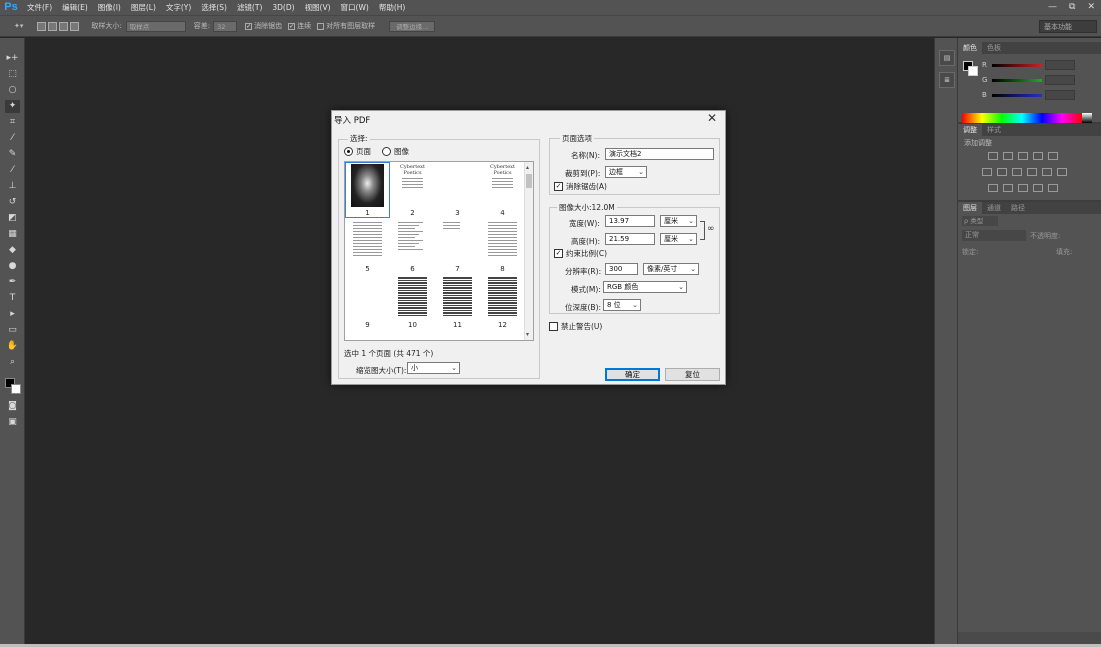 This screenshot has height=647, width=1101. Describe the element at coordinates (367, 302) in the screenshot. I see `page-thumbnail: 9` at that location.